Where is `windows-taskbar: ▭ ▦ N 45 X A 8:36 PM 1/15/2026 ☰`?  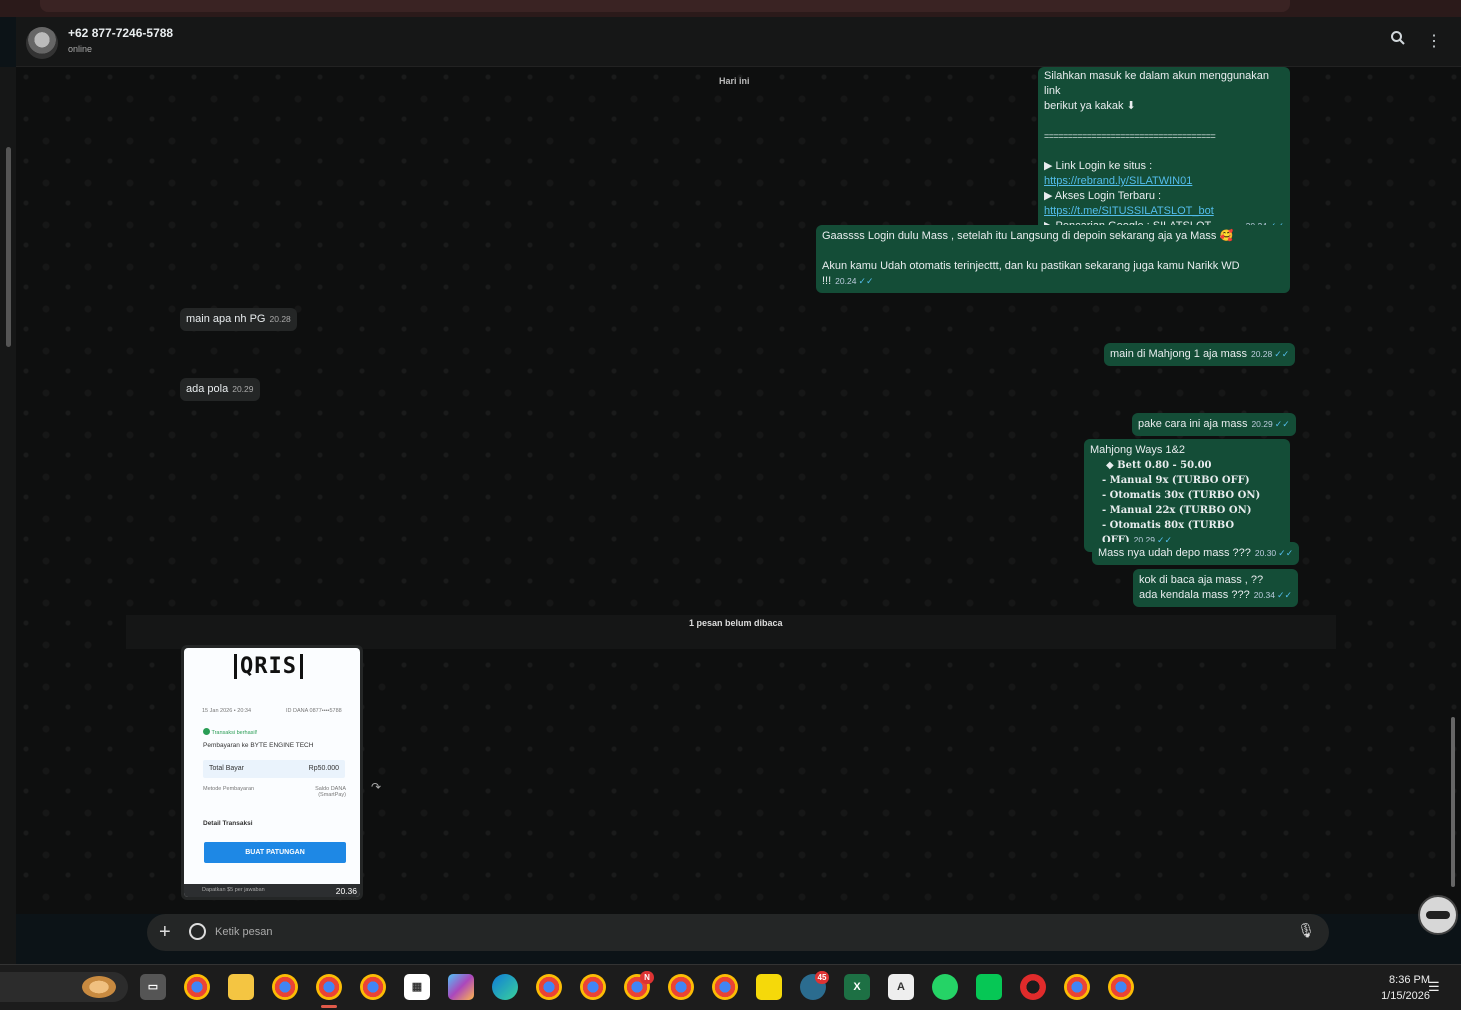
windows-taskbar: ▭ ▦ N 45 X A 8:36 PM 1/15/2026 ☰ is located at coordinates (730, 987).